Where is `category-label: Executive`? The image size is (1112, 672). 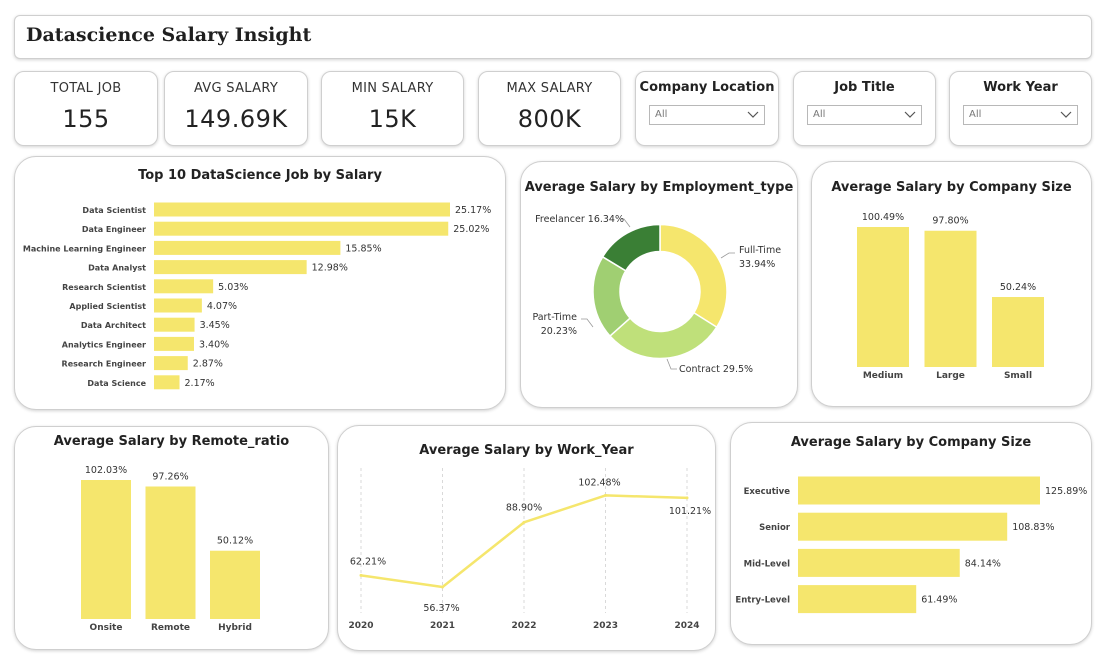 category-label: Executive is located at coordinates (767, 492).